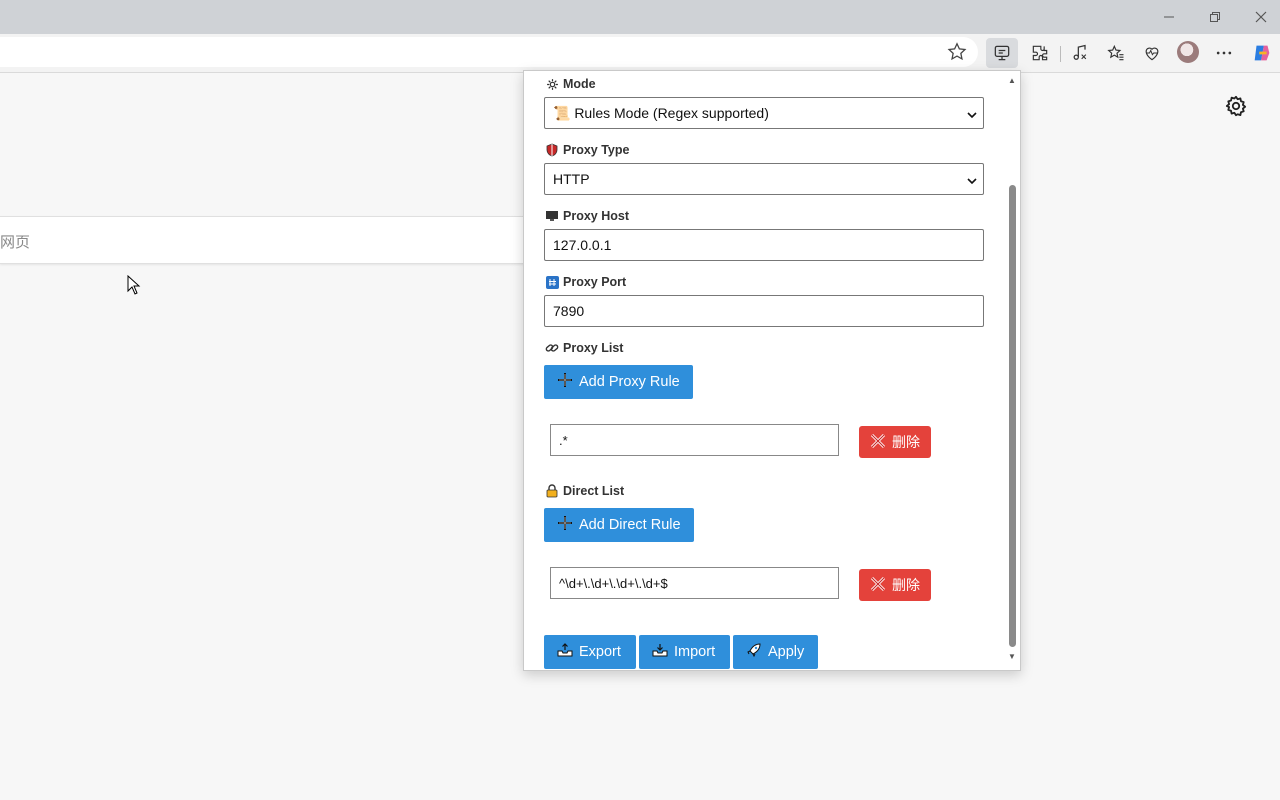 The image size is (1280, 800). What do you see at coordinates (552, 216) in the screenshot?
I see `monitor-icon` at bounding box center [552, 216].